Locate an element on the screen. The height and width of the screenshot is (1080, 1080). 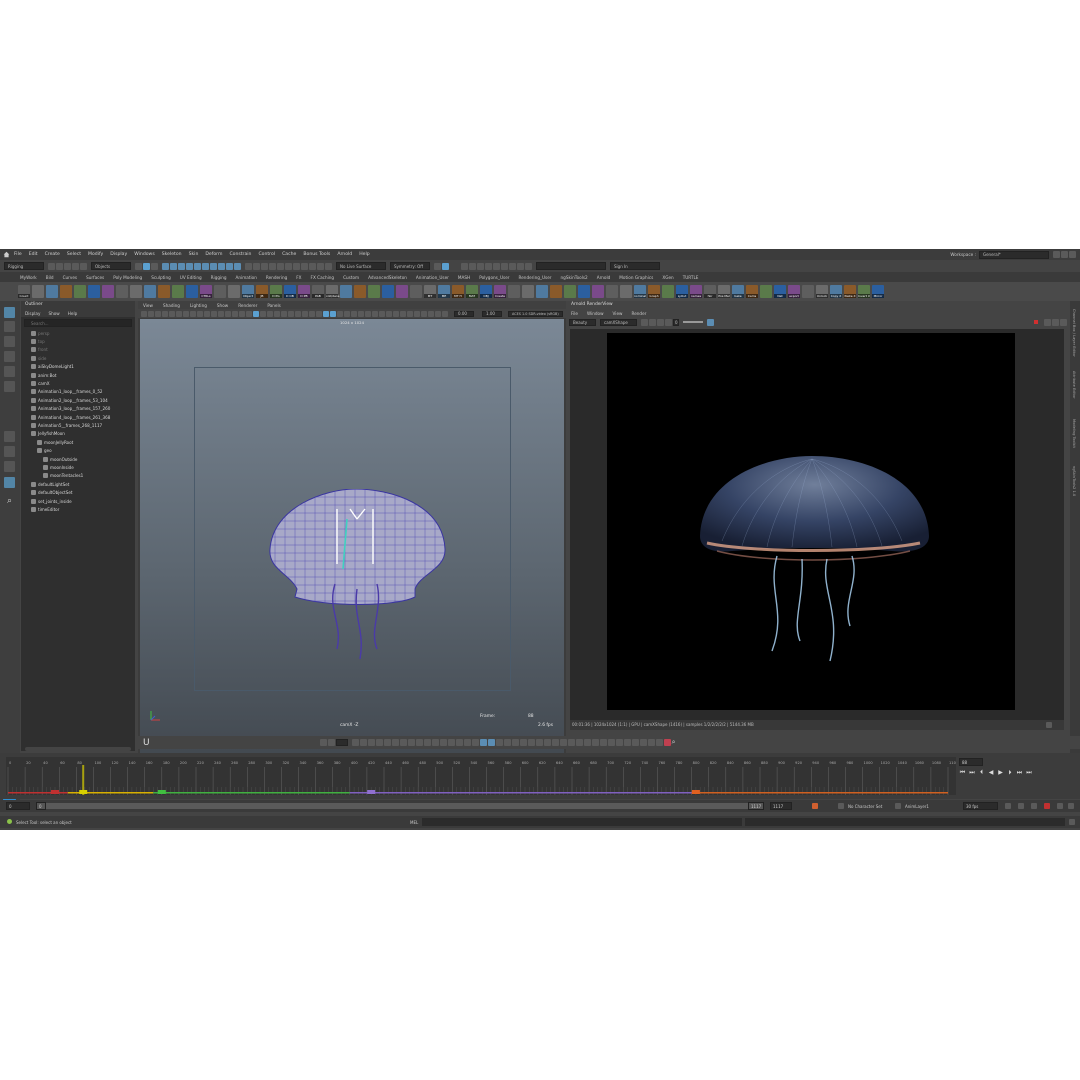
outliner-item: defaultObjectSet is located at coordinates (78, 492).